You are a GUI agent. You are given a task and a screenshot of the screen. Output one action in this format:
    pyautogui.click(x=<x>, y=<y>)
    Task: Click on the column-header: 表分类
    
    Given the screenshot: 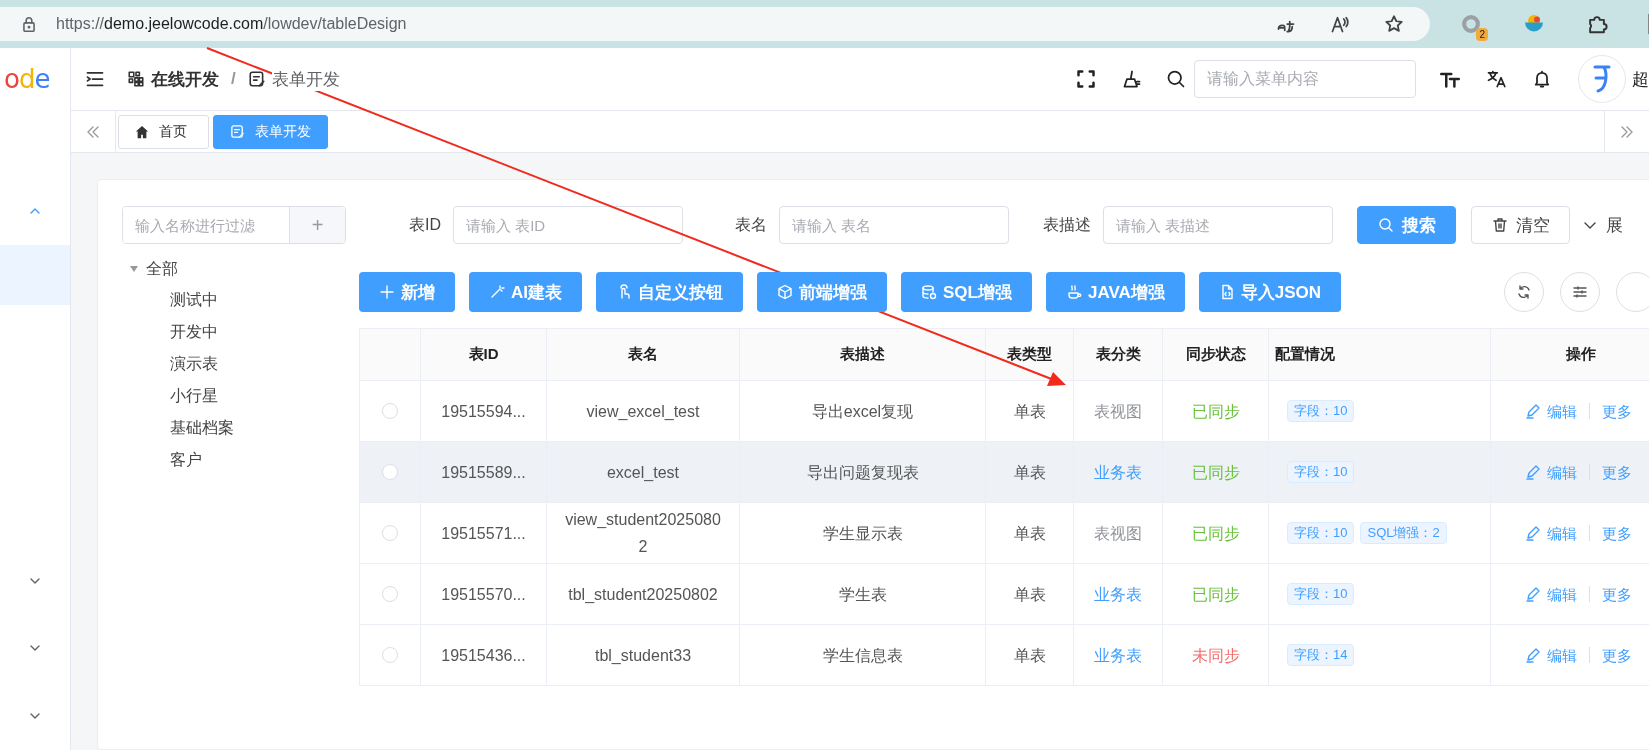 What is the action you would take?
    pyautogui.click(x=1118, y=354)
    